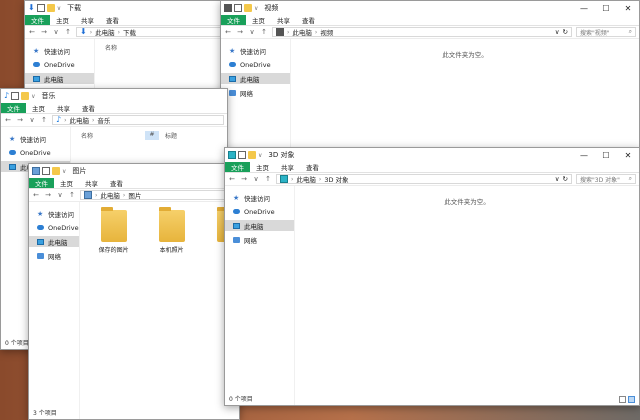 The height and width of the screenshot is (420, 640). Describe the element at coordinates (152, 135) in the screenshot. I see `column-number: #` at that location.